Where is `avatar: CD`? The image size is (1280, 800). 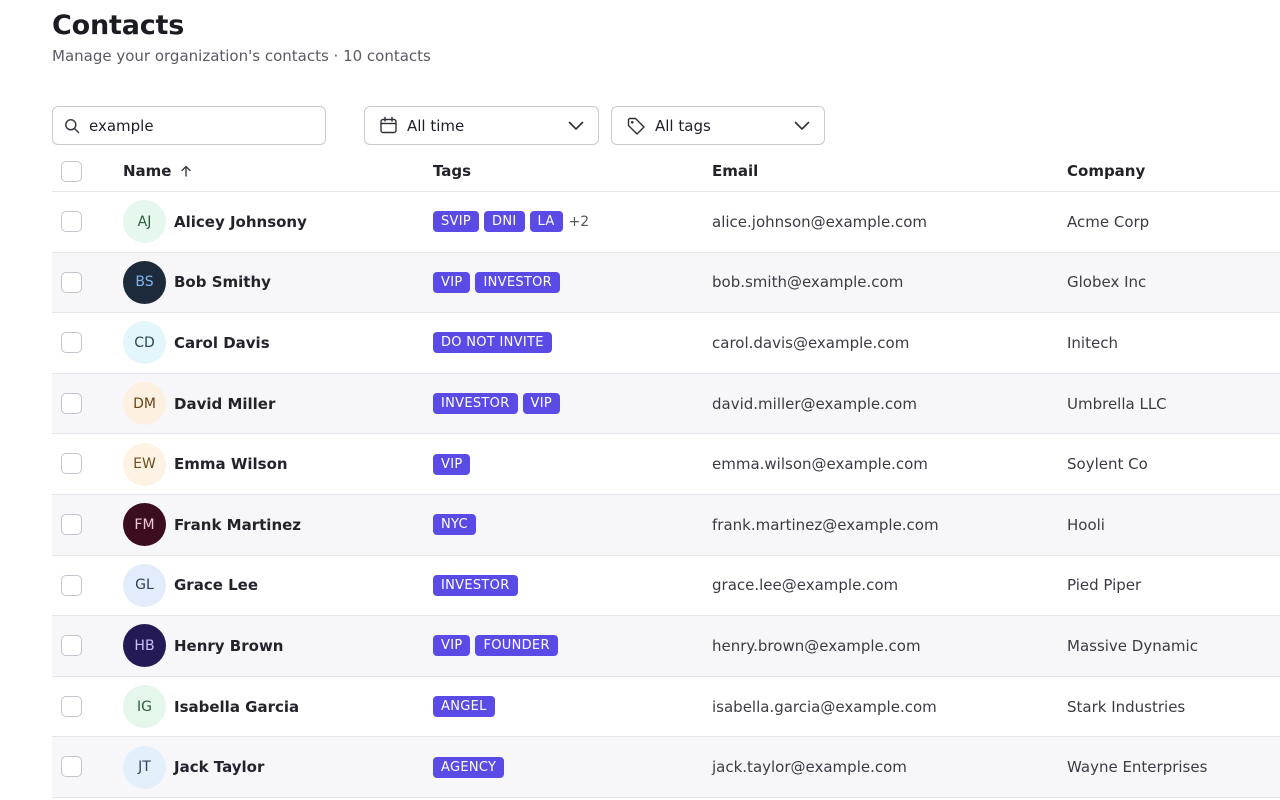
avatar: CD is located at coordinates (144, 343).